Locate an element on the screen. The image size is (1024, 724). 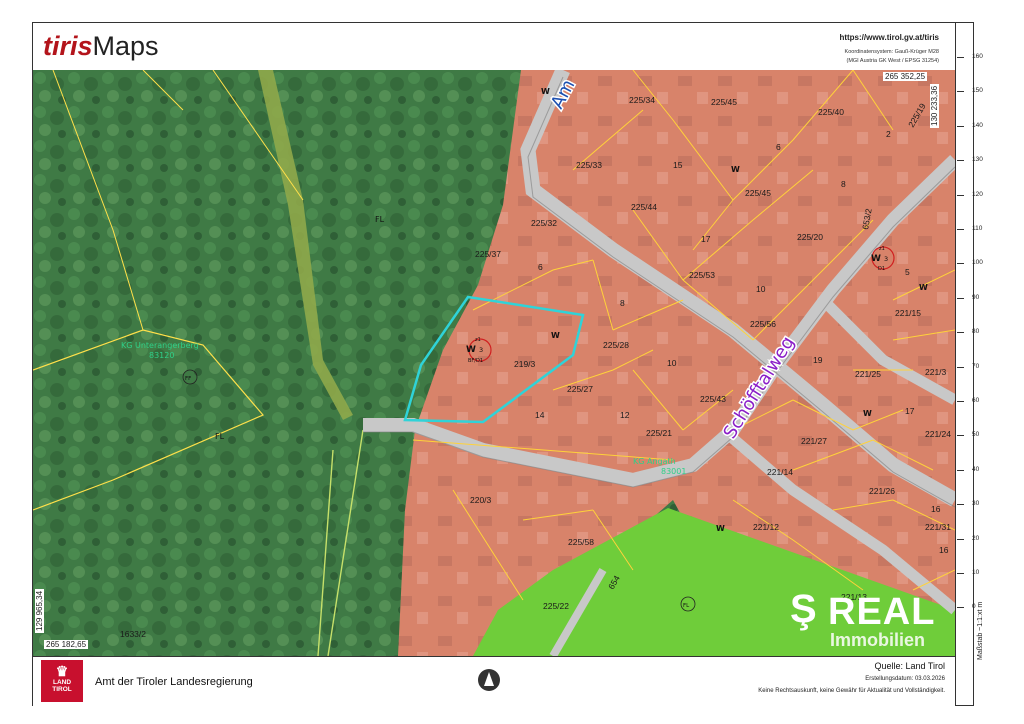
parcel-label: 5 is located at coordinates (907, 272).